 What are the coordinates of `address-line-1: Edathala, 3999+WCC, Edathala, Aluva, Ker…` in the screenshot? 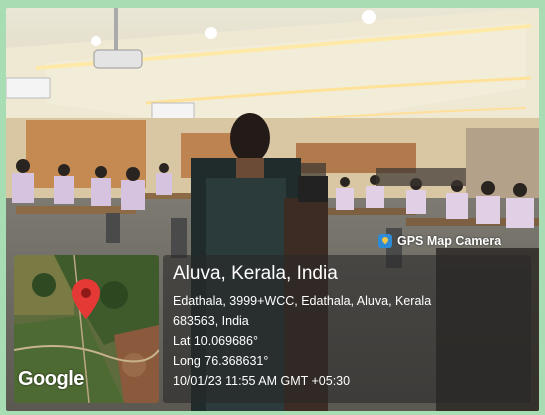 It's located at (302, 301).